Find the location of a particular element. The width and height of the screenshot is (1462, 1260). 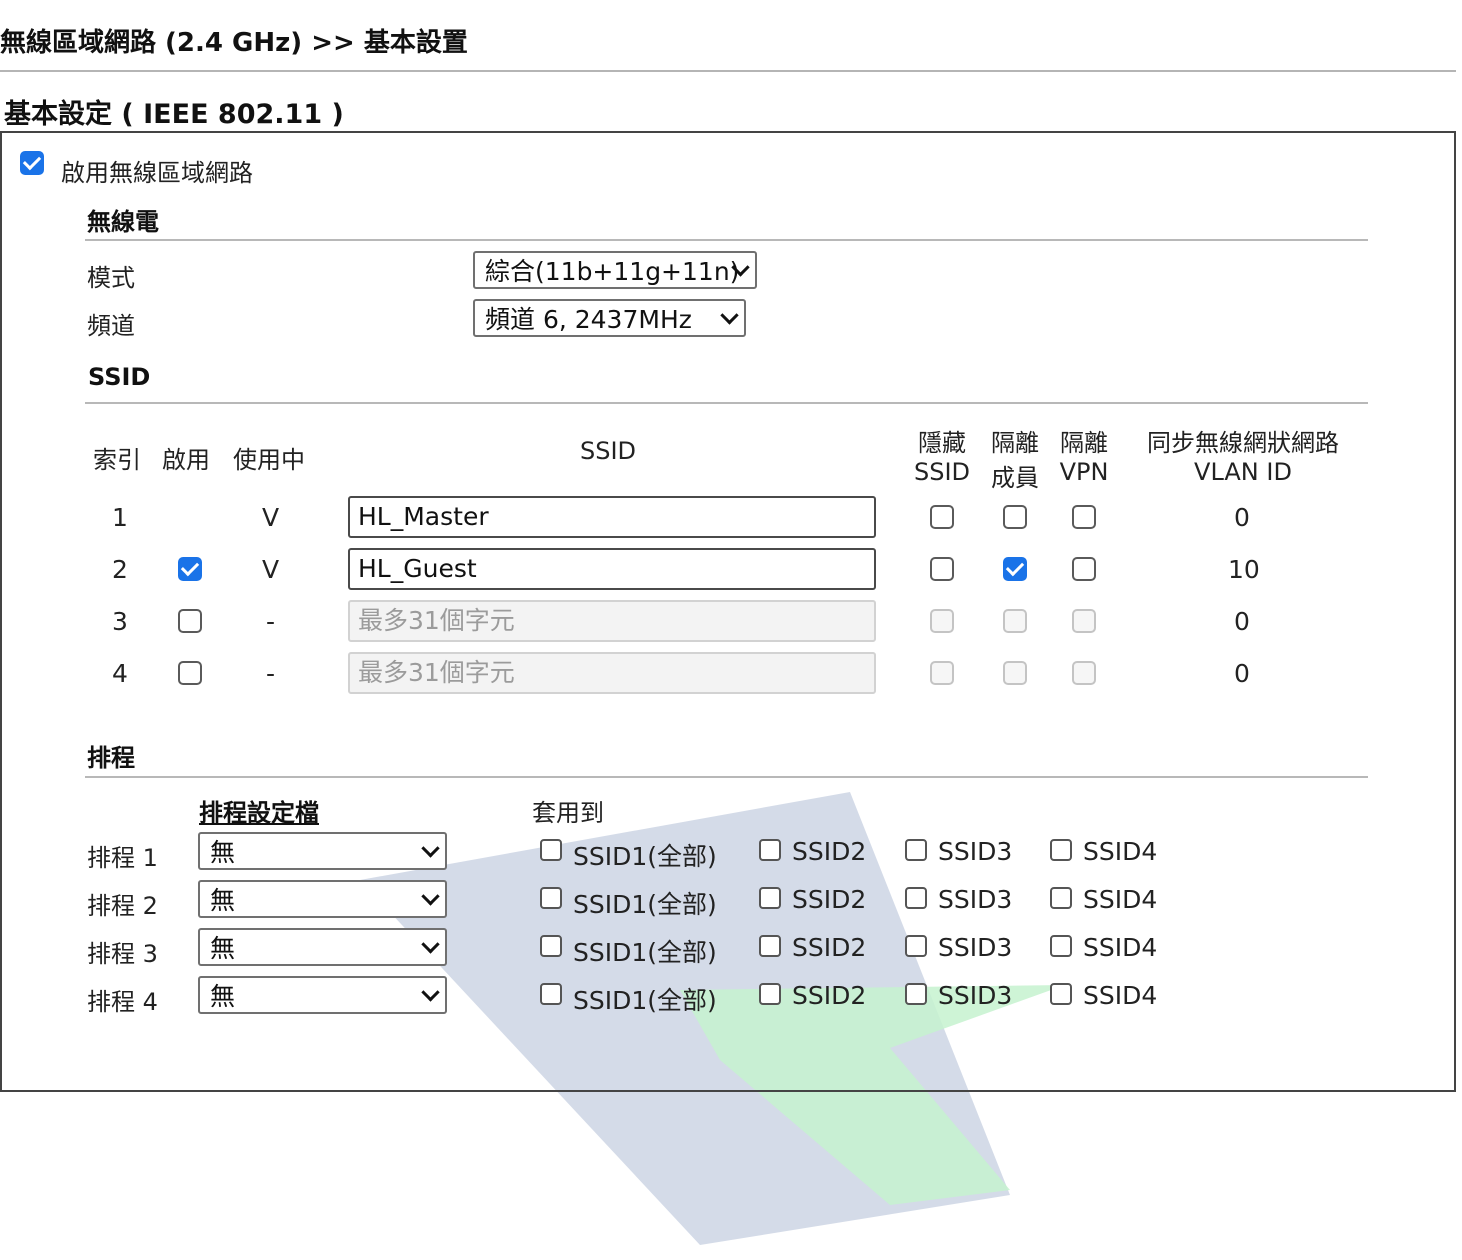

schedule-row3-select-value: 無 is located at coordinates (223, 948).